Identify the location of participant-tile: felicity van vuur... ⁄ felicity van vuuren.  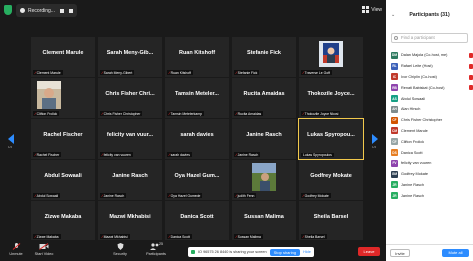
(130, 139).